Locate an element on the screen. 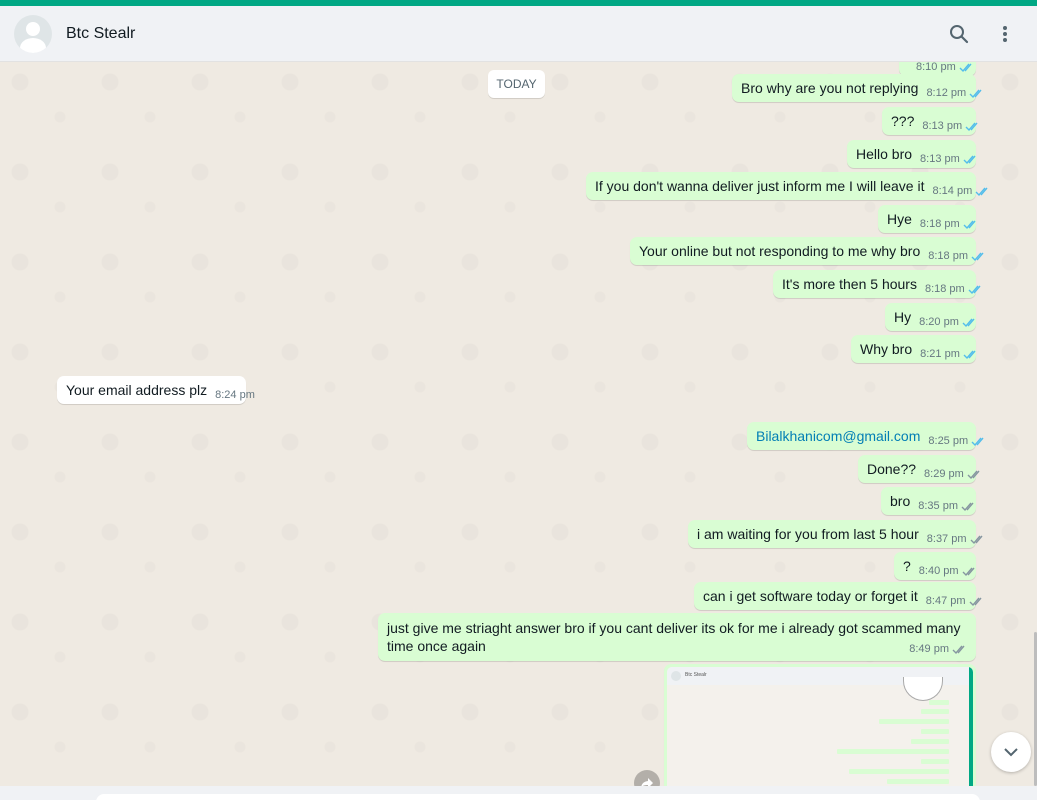 This screenshot has width=1037, height=800. message-bubble: Hye 8:18 pm is located at coordinates (927, 219).